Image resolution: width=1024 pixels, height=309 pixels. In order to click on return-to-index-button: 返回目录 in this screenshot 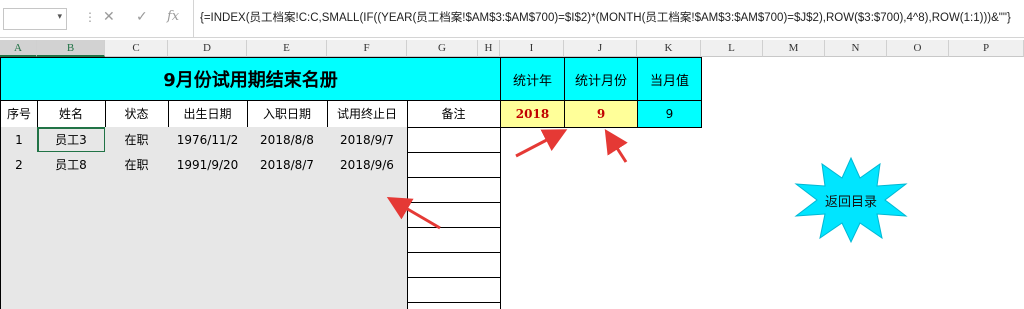, I will do `click(851, 201)`.